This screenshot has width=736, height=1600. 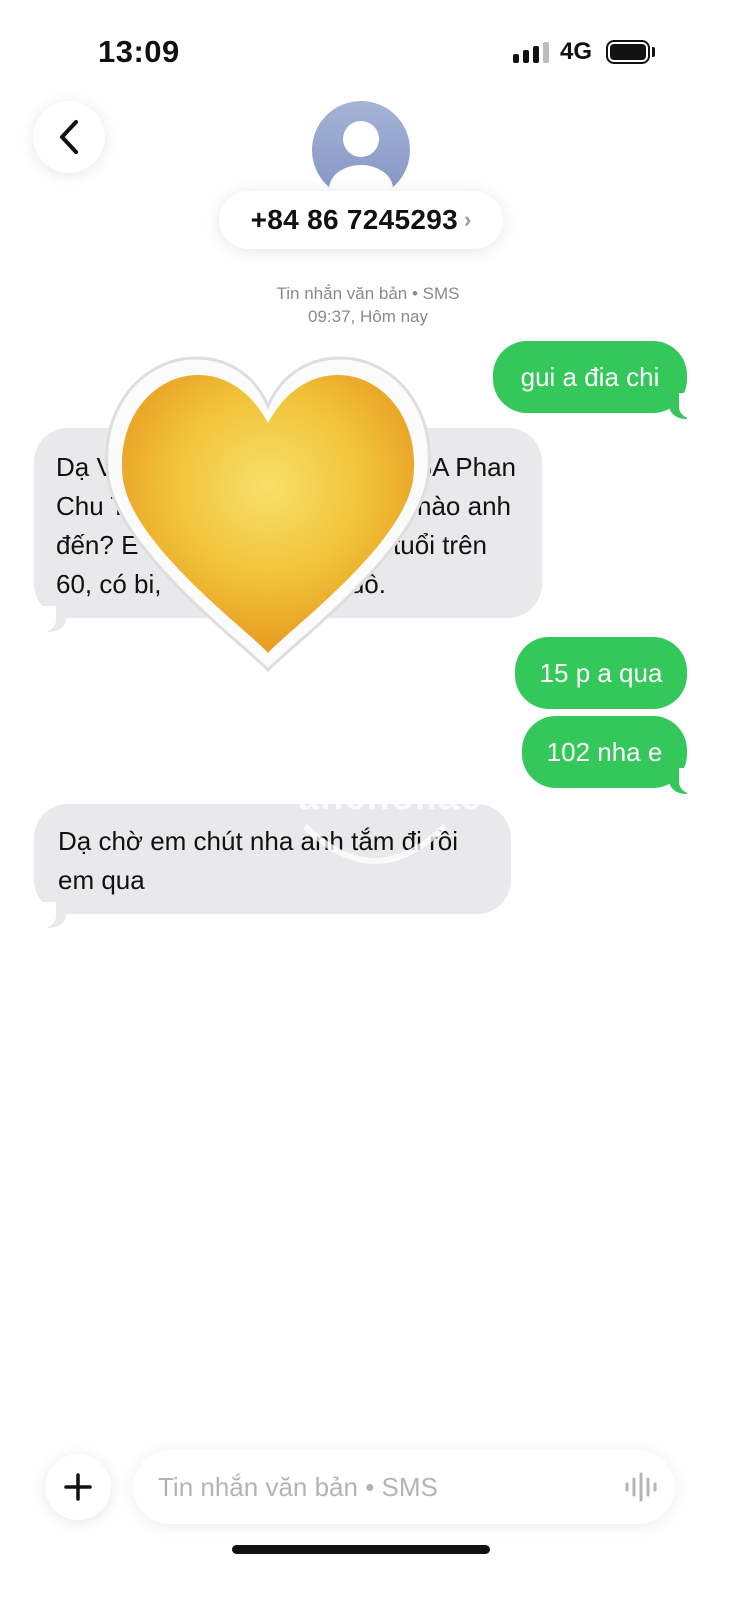 I want to click on message-text: gui a đia chi, so click(x=590, y=376).